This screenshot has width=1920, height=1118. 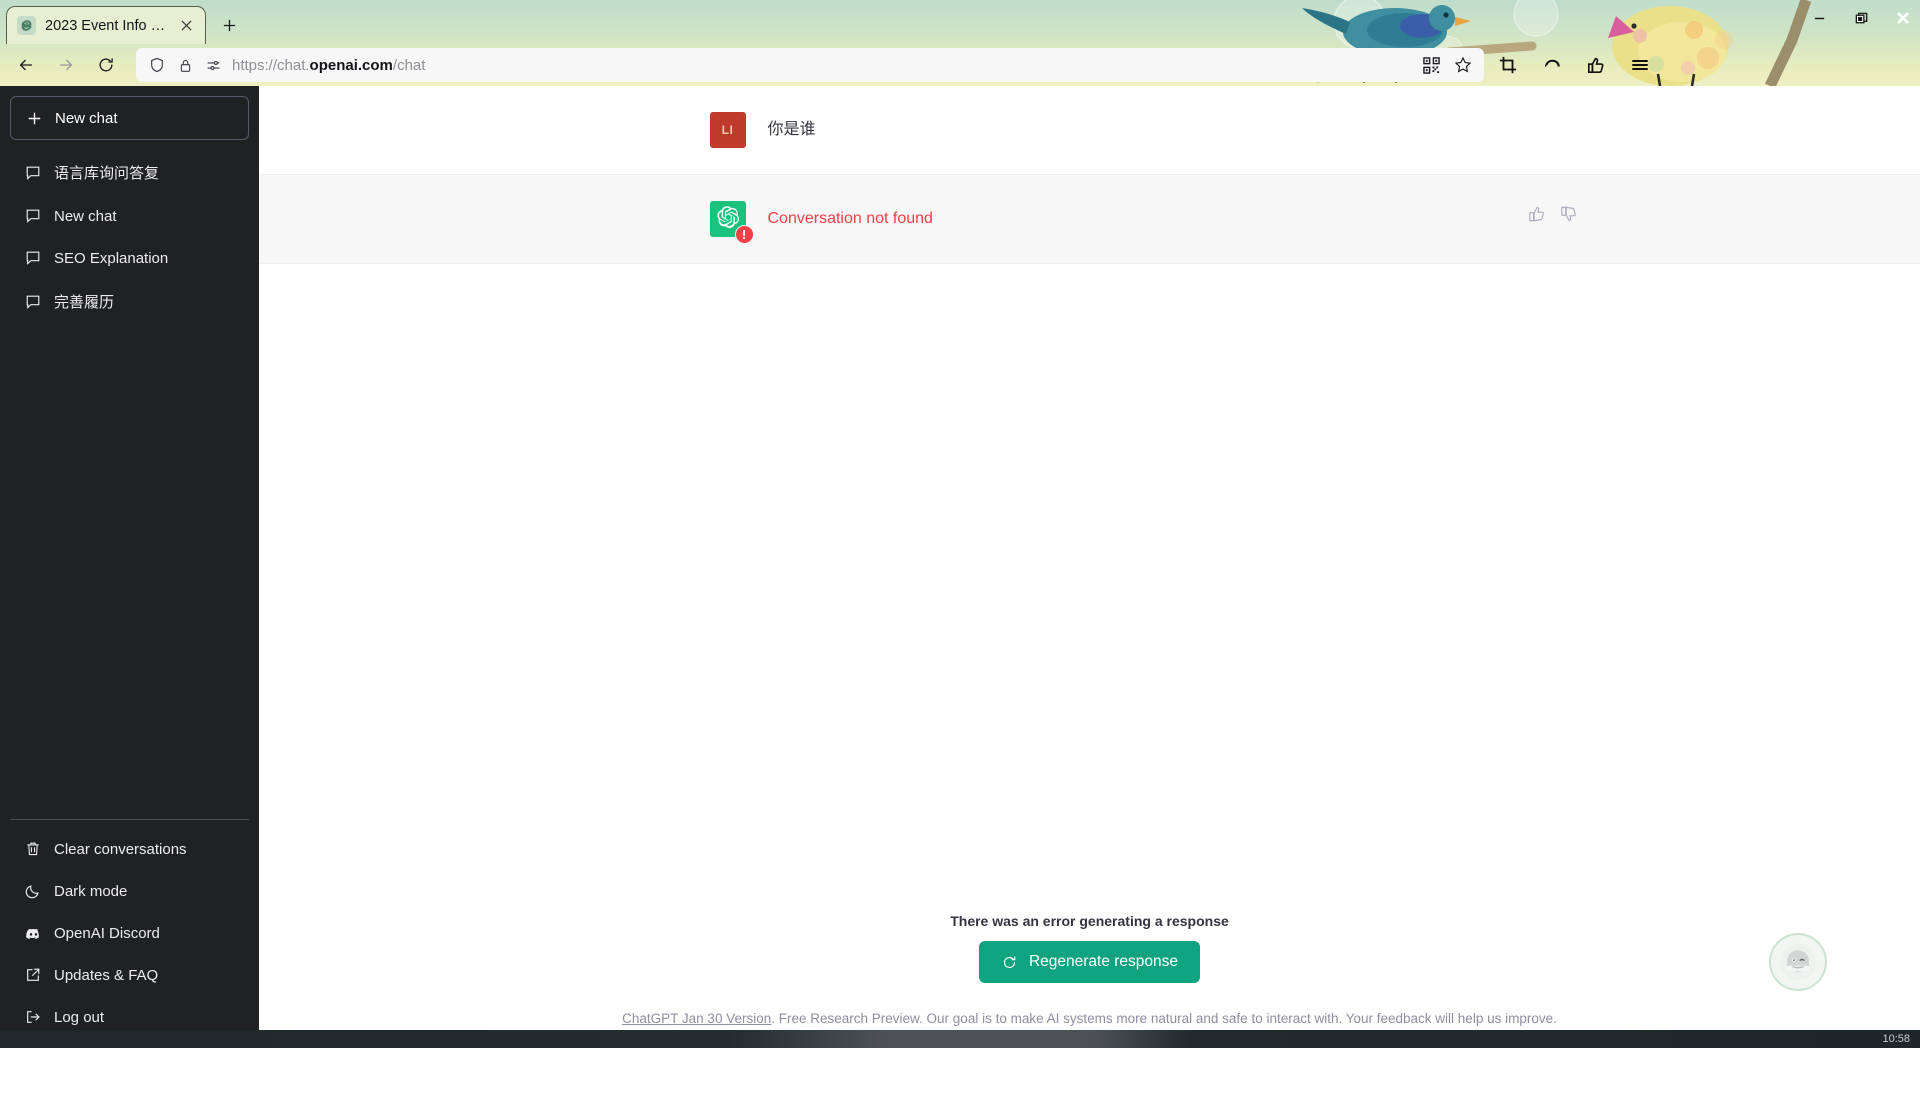 I want to click on logout-icon, so click(x=33, y=1017).